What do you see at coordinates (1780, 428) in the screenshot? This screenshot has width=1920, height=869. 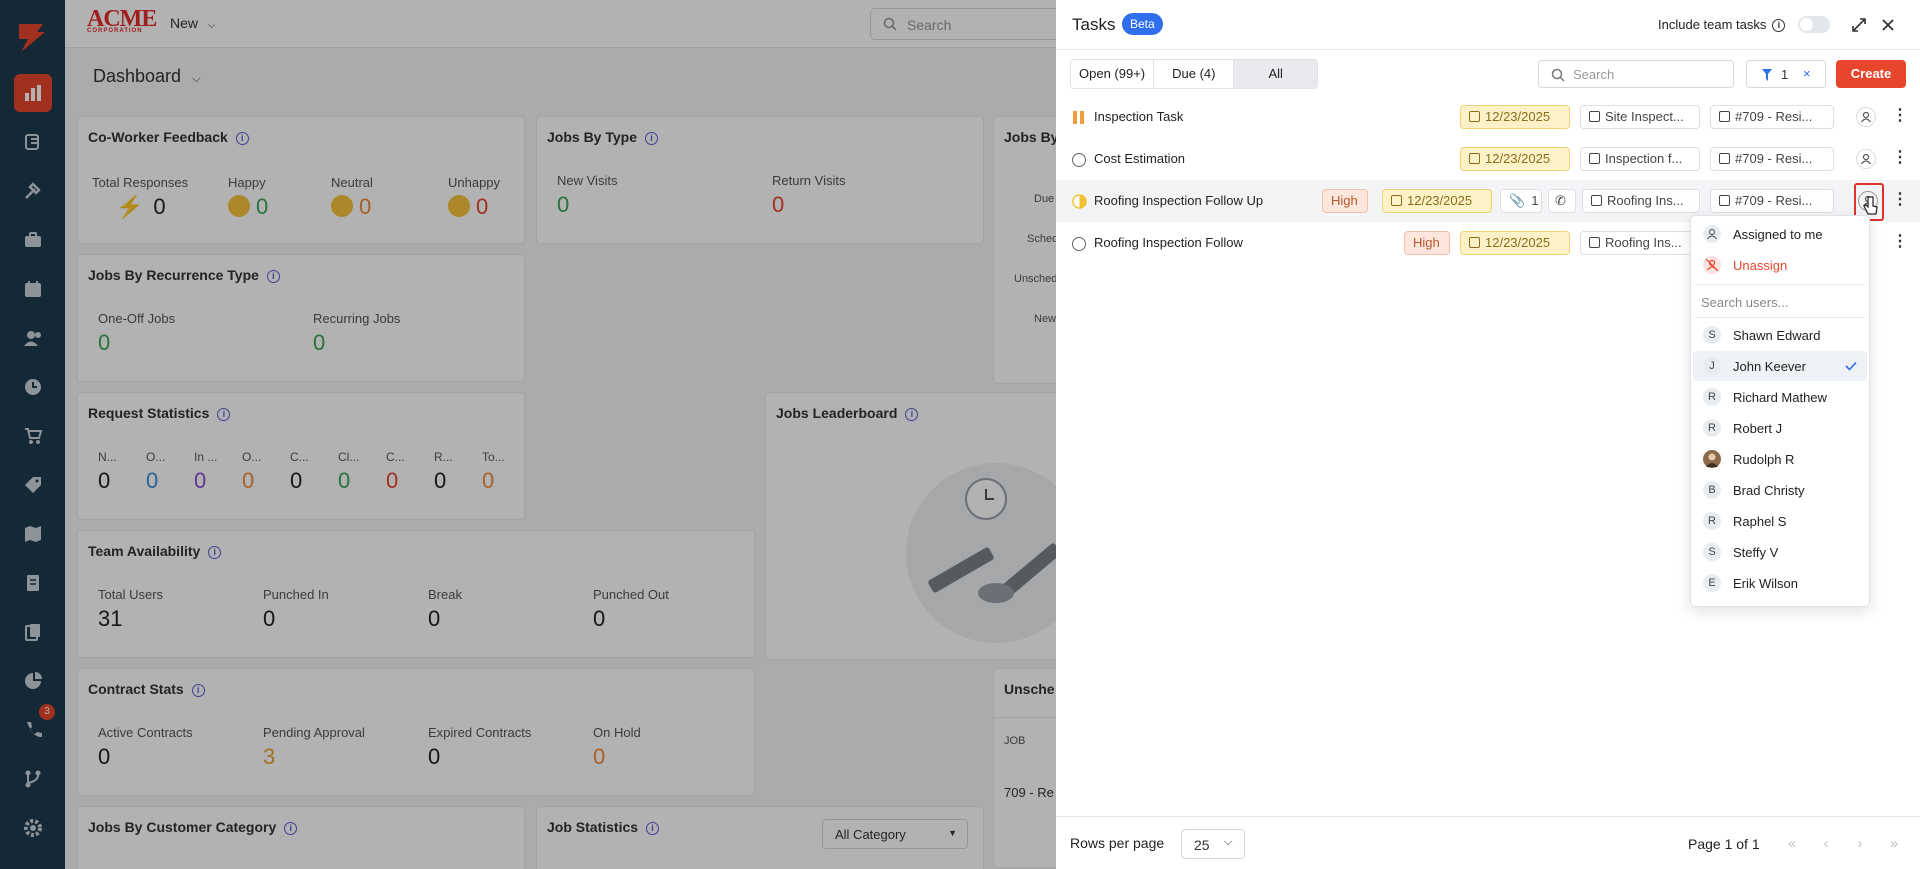 I see `user-option: R Robert J` at bounding box center [1780, 428].